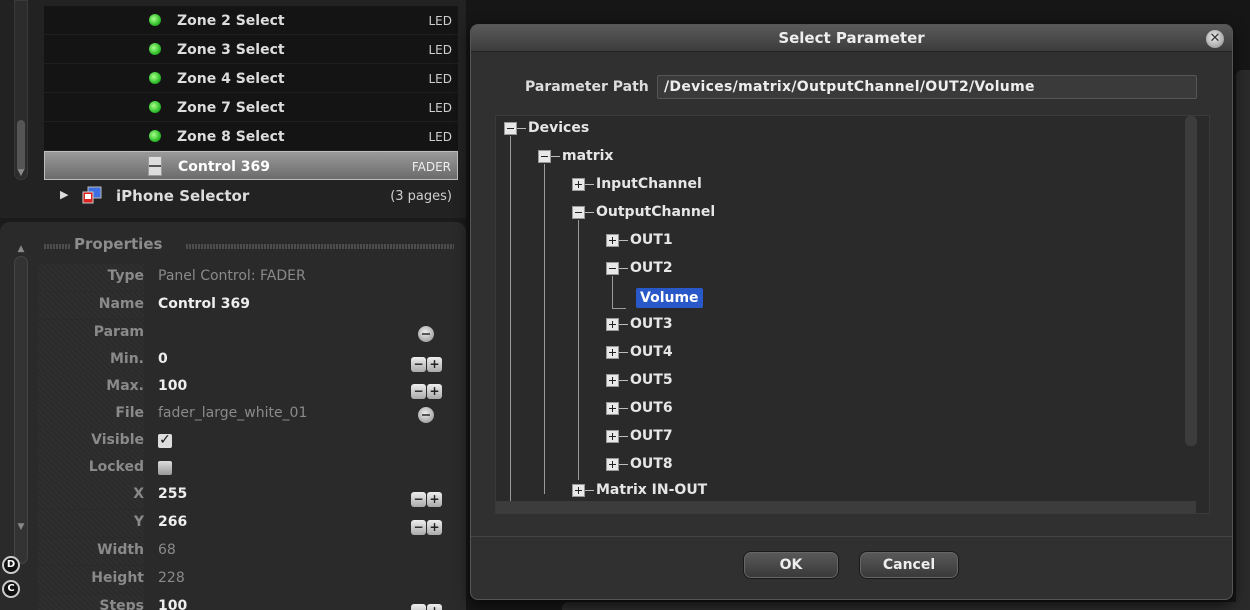 This screenshot has height=610, width=1250. What do you see at coordinates (656, 212) in the screenshot?
I see `tree-node-label: OutputChannel` at bounding box center [656, 212].